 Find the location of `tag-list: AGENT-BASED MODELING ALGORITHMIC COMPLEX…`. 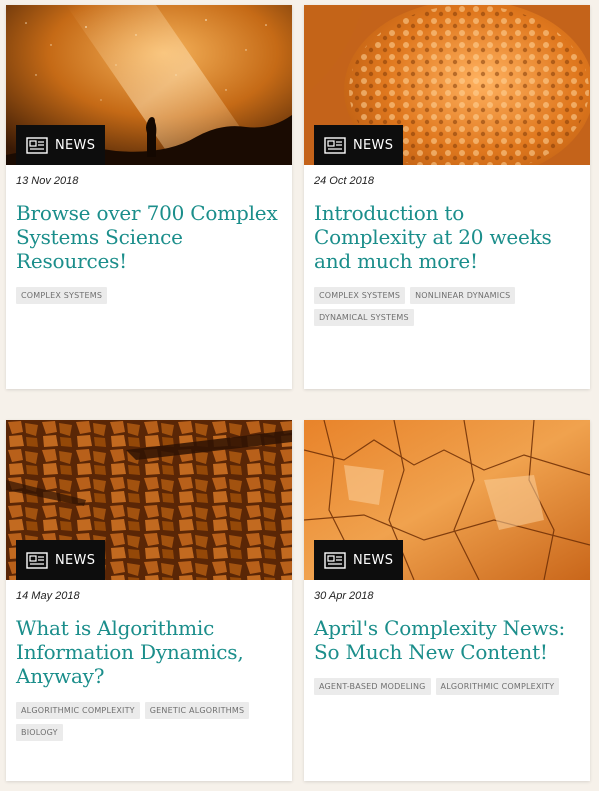

tag-list: AGENT-BASED MODELING ALGORITHMIC COMPLEX… is located at coordinates (447, 686).